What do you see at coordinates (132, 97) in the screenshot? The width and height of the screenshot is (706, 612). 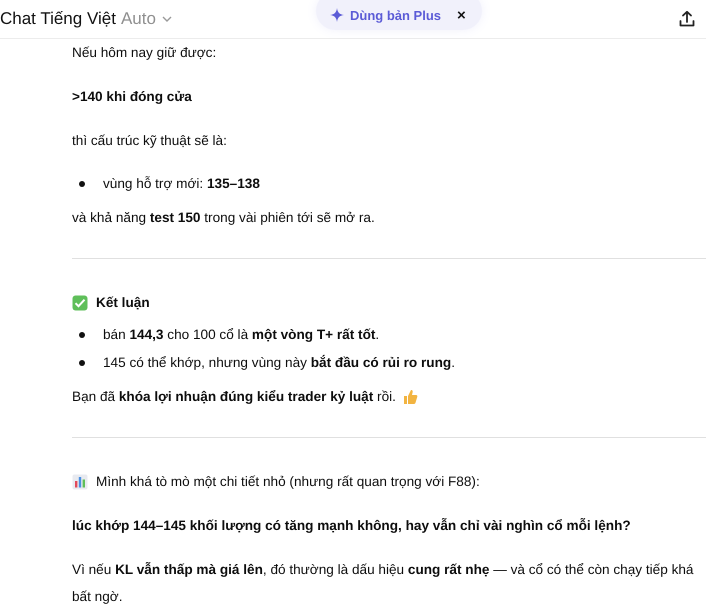 I see `paragraph-text: >140 khi đóng cửa` at bounding box center [132, 97].